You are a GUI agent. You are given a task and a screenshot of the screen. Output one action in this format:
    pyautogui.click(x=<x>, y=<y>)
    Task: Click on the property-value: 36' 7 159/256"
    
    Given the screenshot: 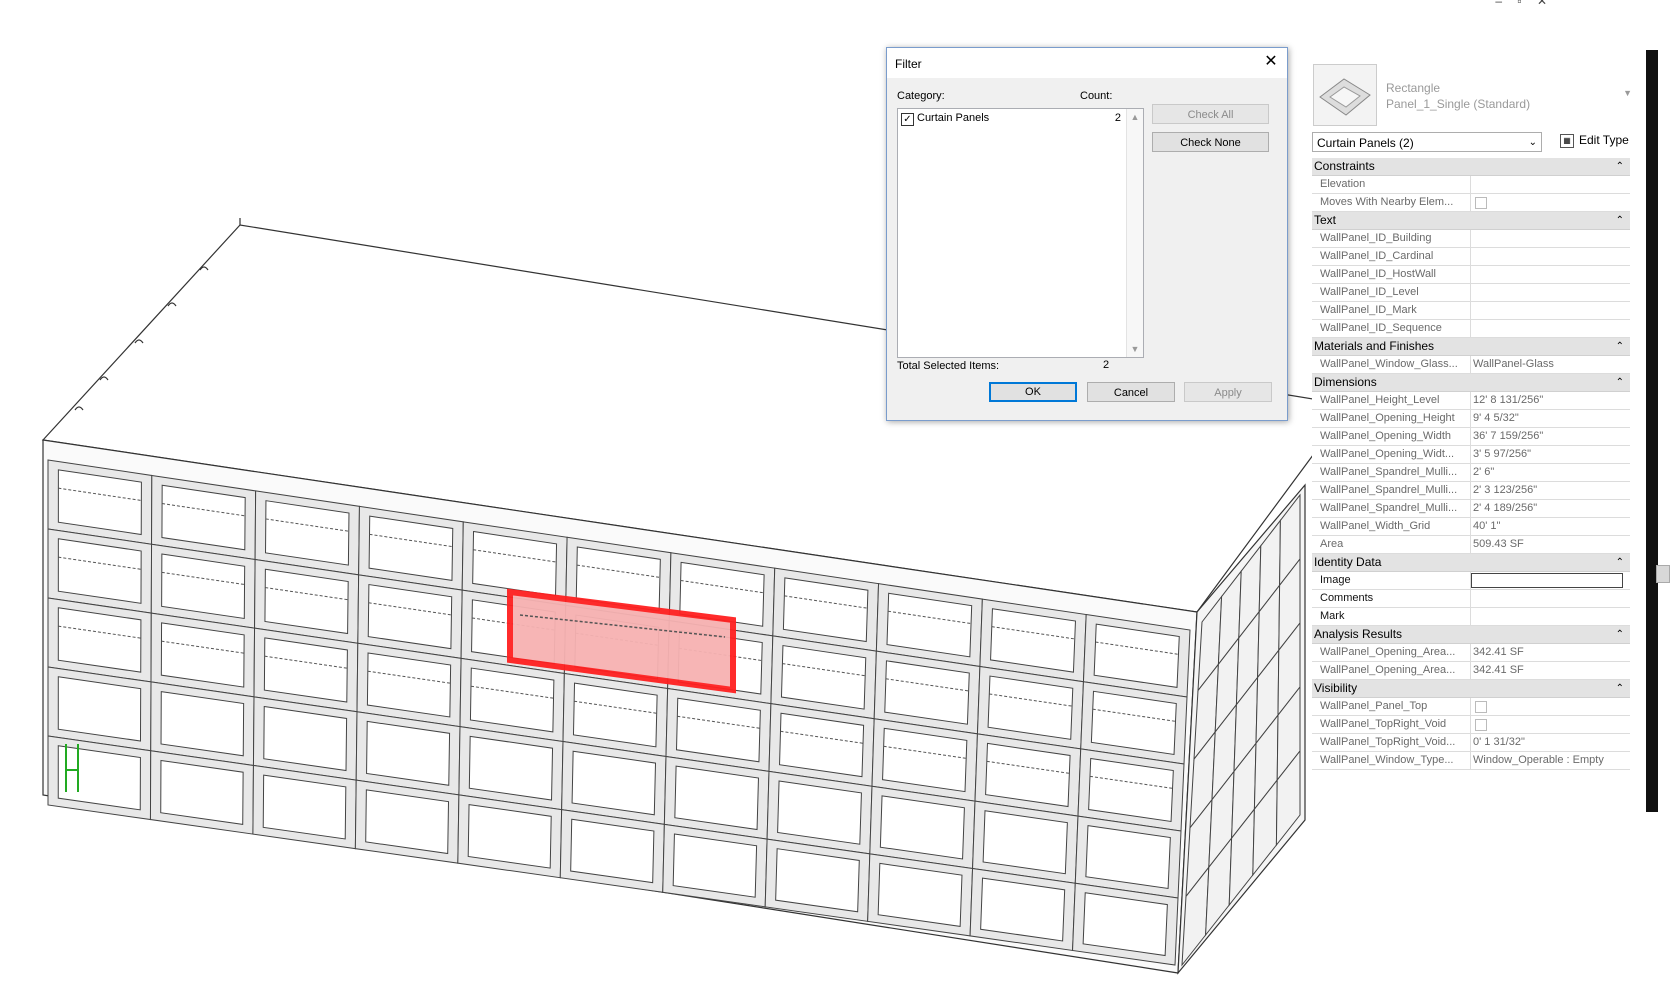 What is the action you would take?
    pyautogui.click(x=1548, y=436)
    